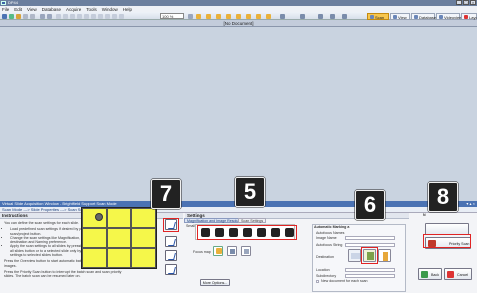  What do you see at coordinates (459, 2) in the screenshot?
I see `minimize-button: _` at bounding box center [459, 2].